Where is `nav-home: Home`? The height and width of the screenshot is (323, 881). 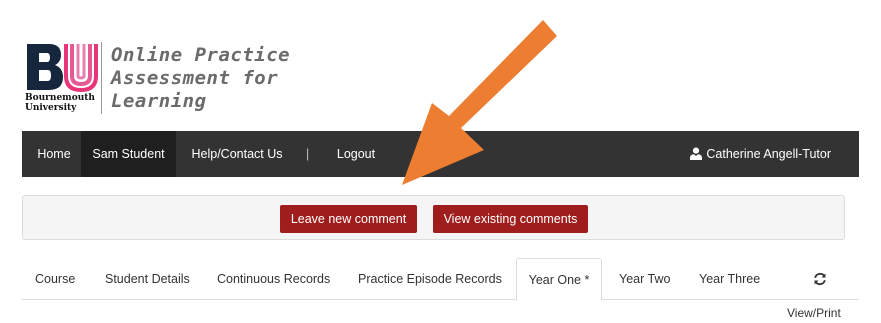 nav-home: Home is located at coordinates (54, 154).